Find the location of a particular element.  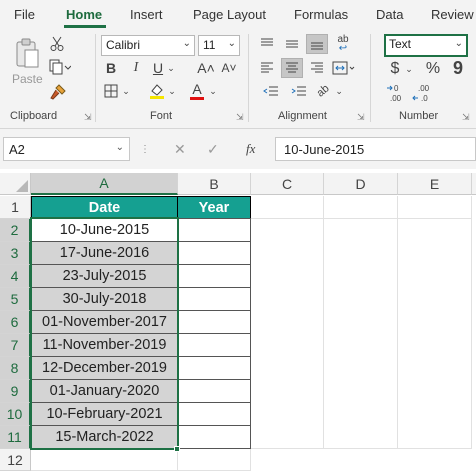

italic-button: I is located at coordinates (136, 68).